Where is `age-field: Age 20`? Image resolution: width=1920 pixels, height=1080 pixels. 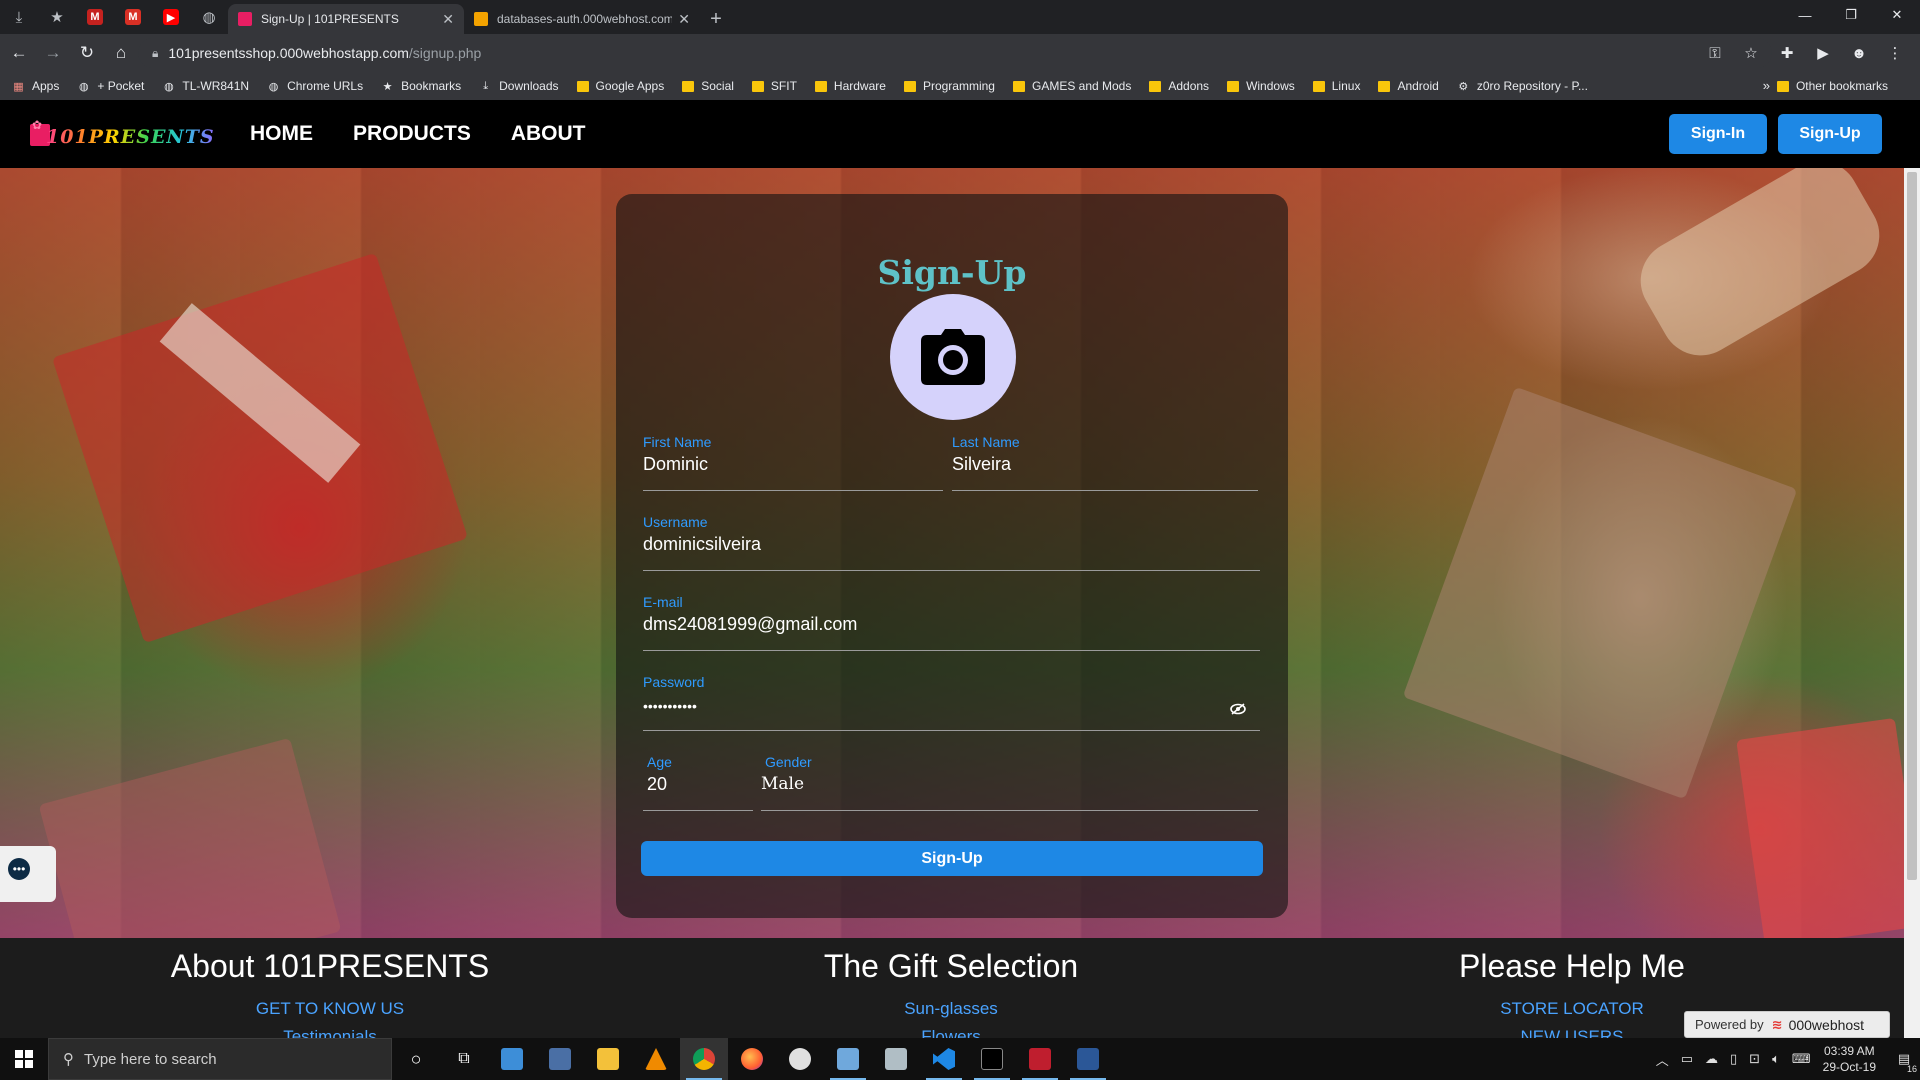 age-field: Age 20 is located at coordinates (698, 782).